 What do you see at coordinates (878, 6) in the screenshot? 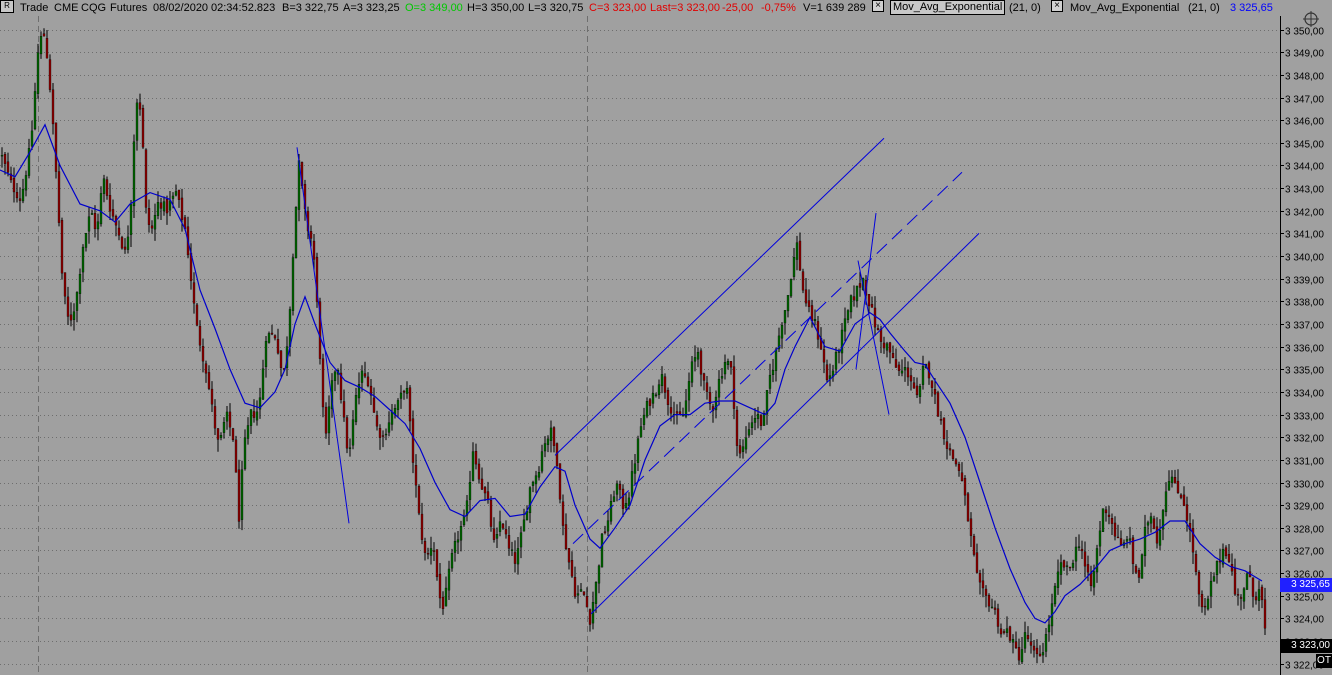
I see `close-study1-icon: ×` at bounding box center [878, 6].